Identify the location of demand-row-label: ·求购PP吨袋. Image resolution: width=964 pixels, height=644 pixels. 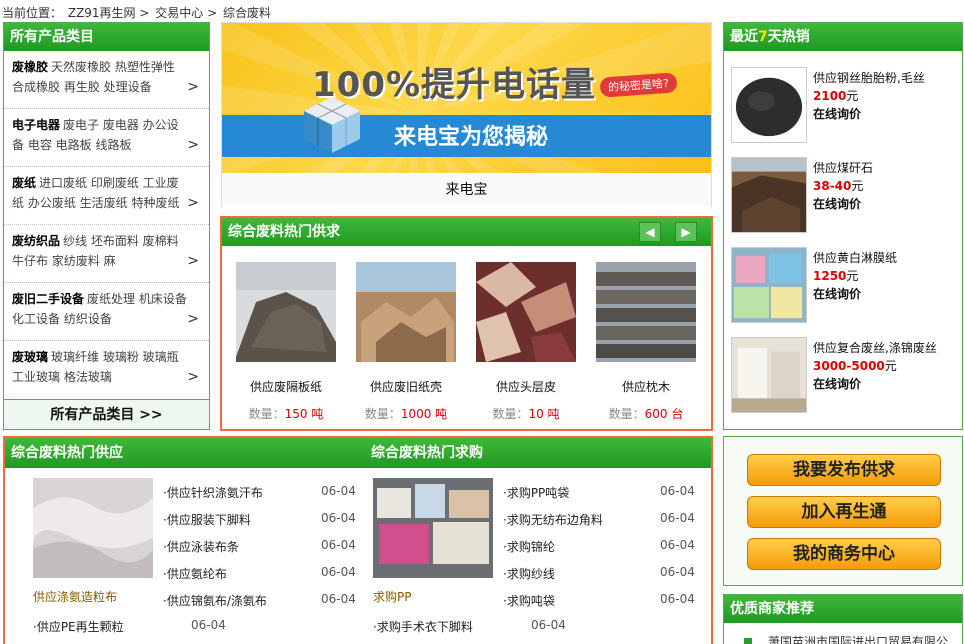
(536, 492).